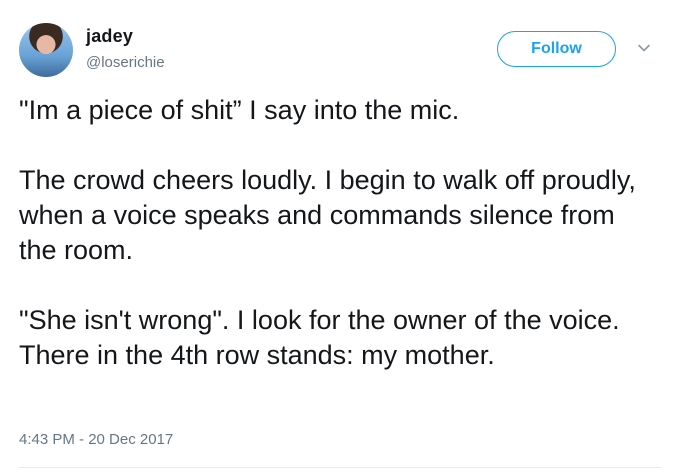  I want to click on tweet-paragraph: "Im a piece of shit” I say into the mic., so click(239, 110).